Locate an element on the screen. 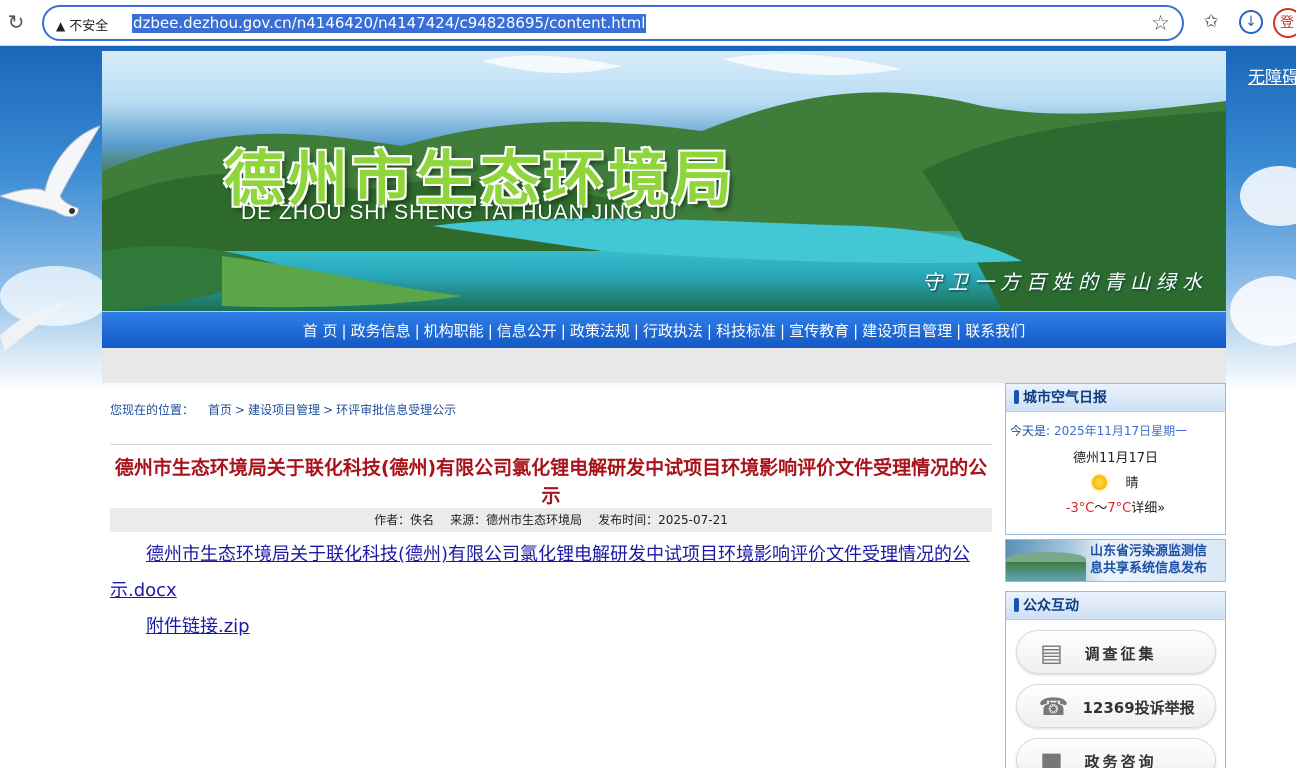  interaction-title: 公众互动 is located at coordinates (1051, 606).